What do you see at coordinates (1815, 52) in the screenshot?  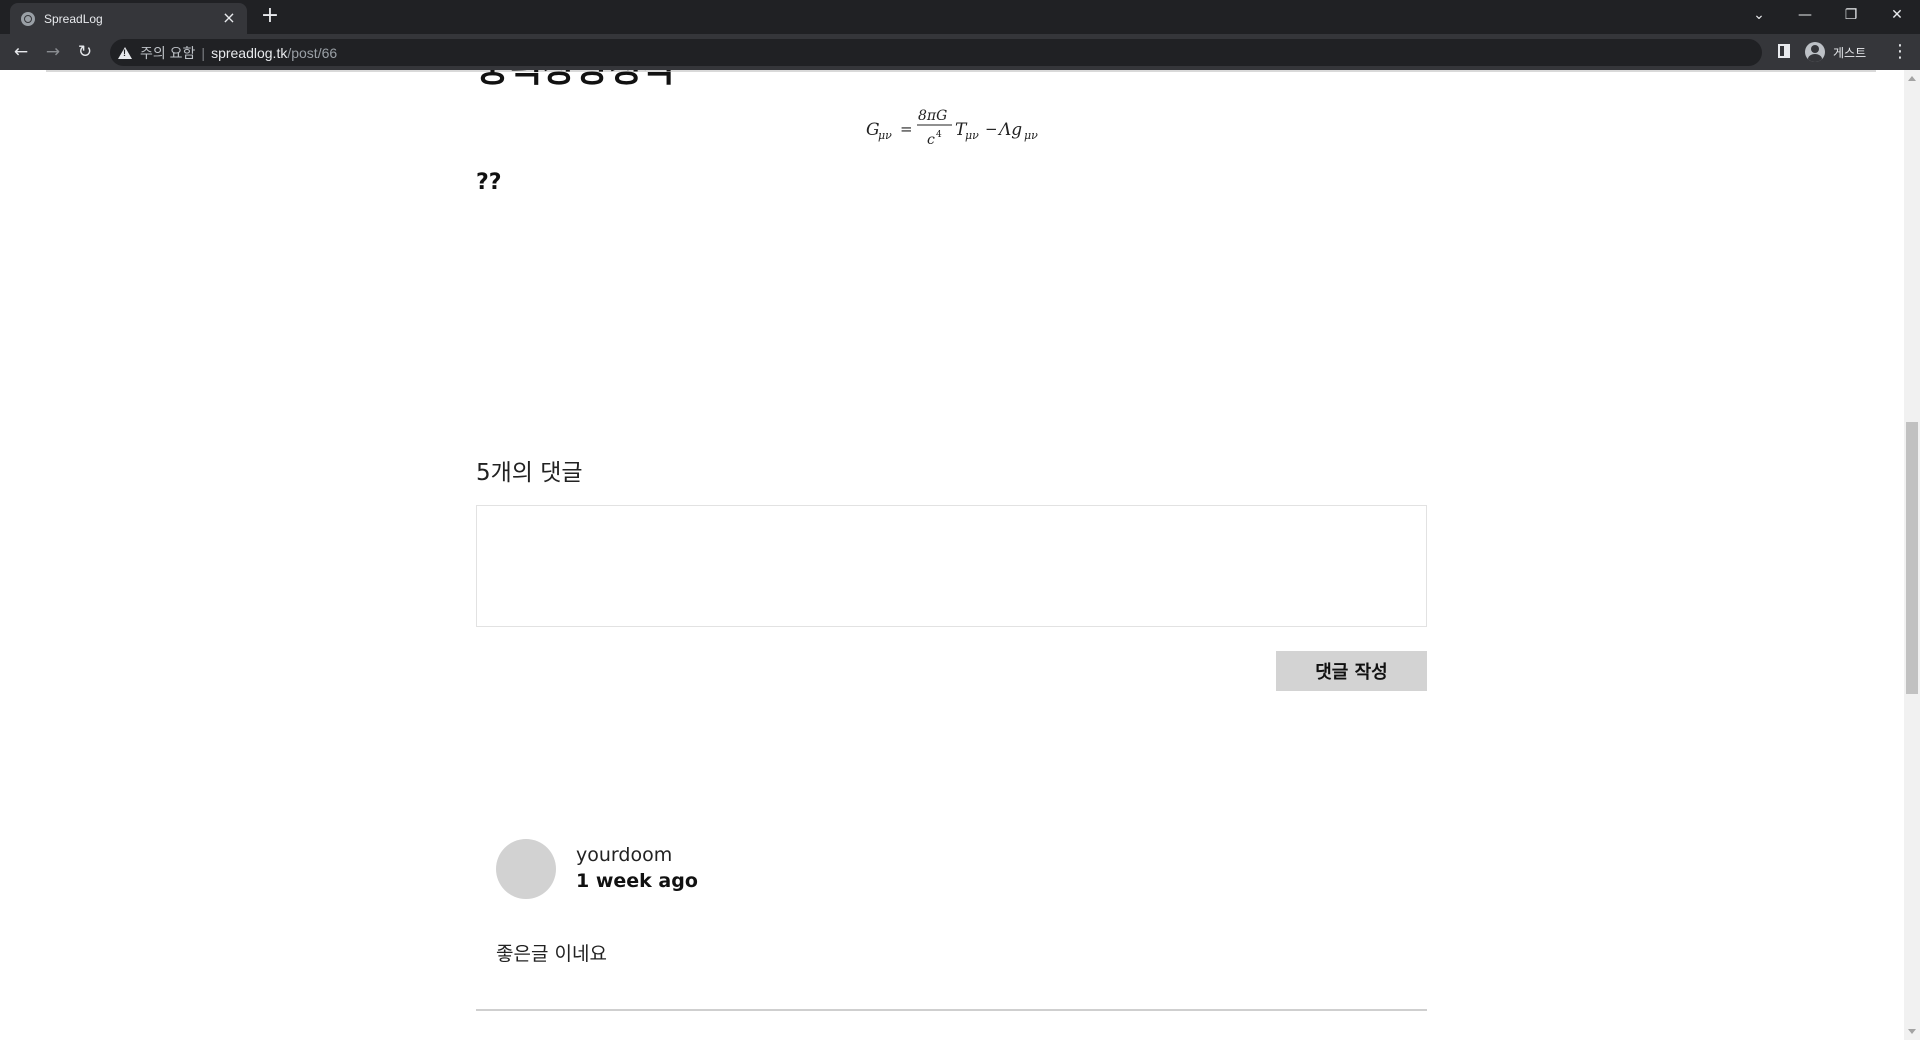 I see `profile-avatar-icon` at bounding box center [1815, 52].